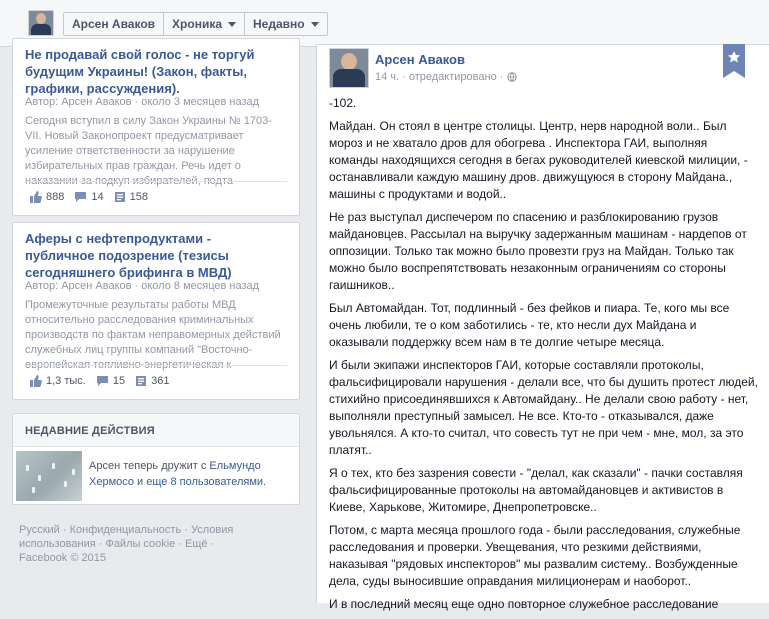  Describe the element at coordinates (734, 61) in the screenshot. I see `star-ribbon-icon` at that location.